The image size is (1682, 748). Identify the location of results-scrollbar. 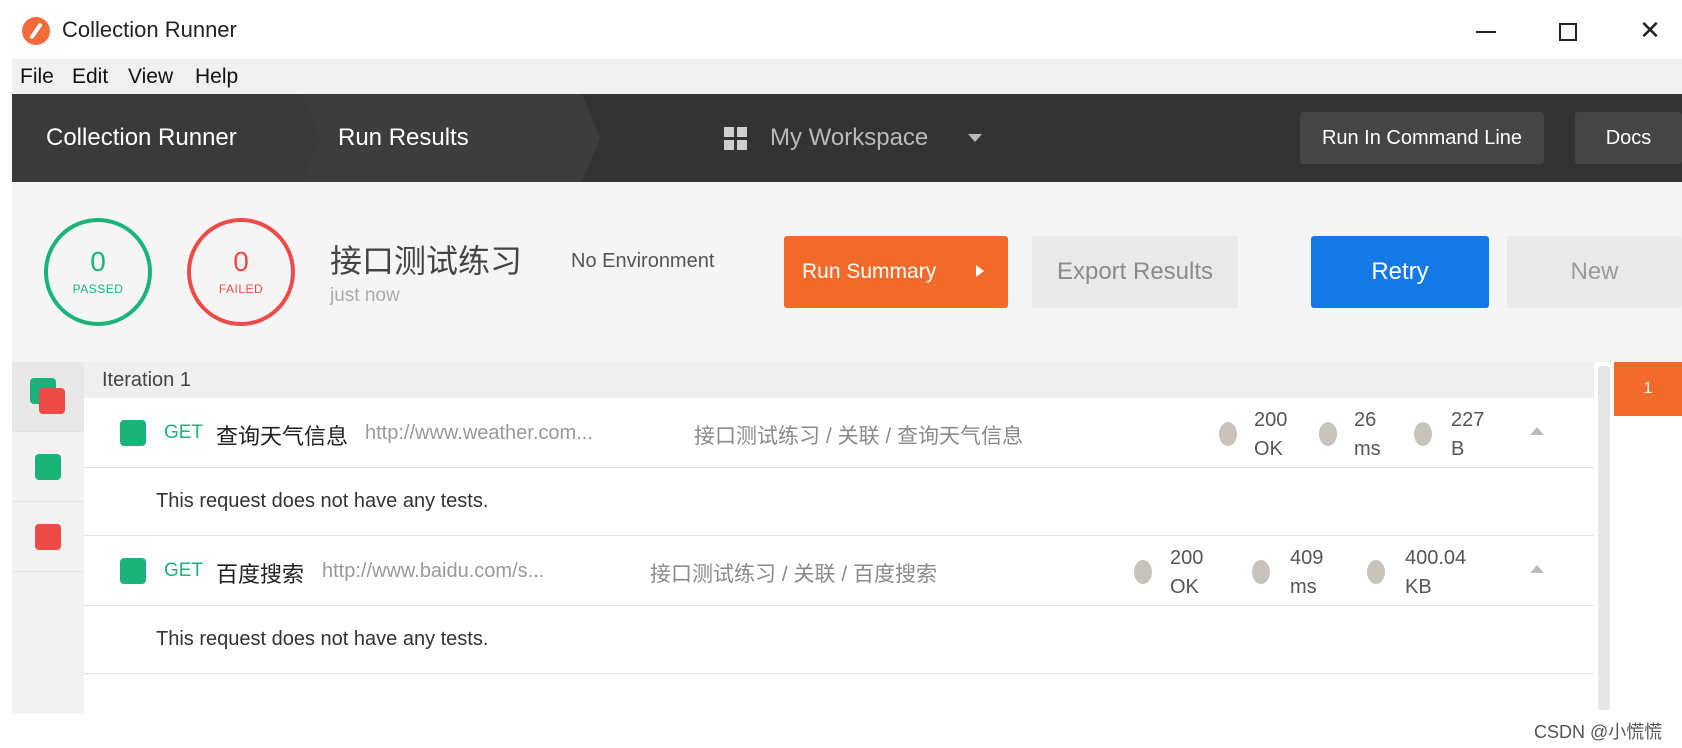
(1604, 538).